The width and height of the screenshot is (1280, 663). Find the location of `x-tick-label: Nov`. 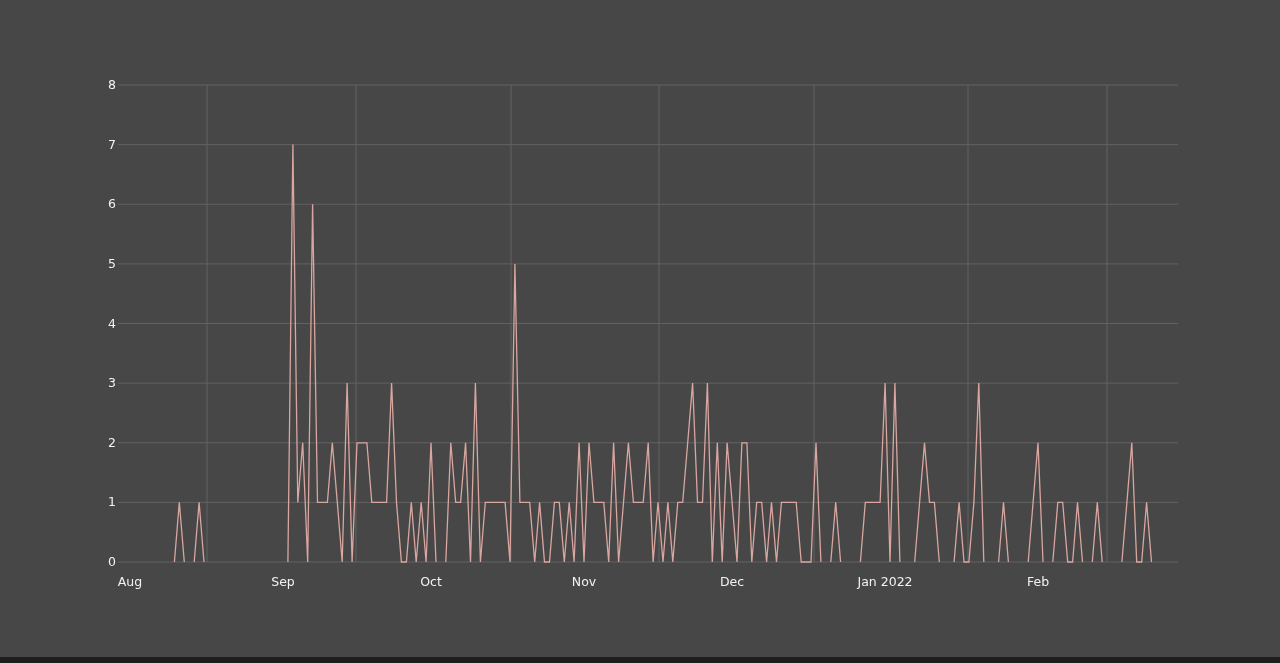

x-tick-label: Nov is located at coordinates (584, 581).